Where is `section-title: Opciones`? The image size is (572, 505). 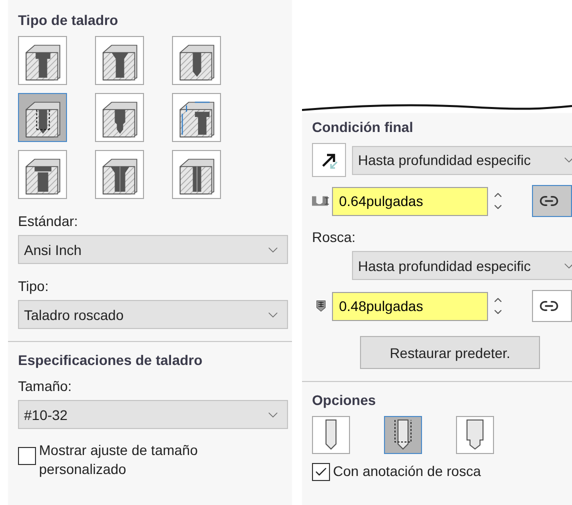
section-title: Opciones is located at coordinates (344, 400).